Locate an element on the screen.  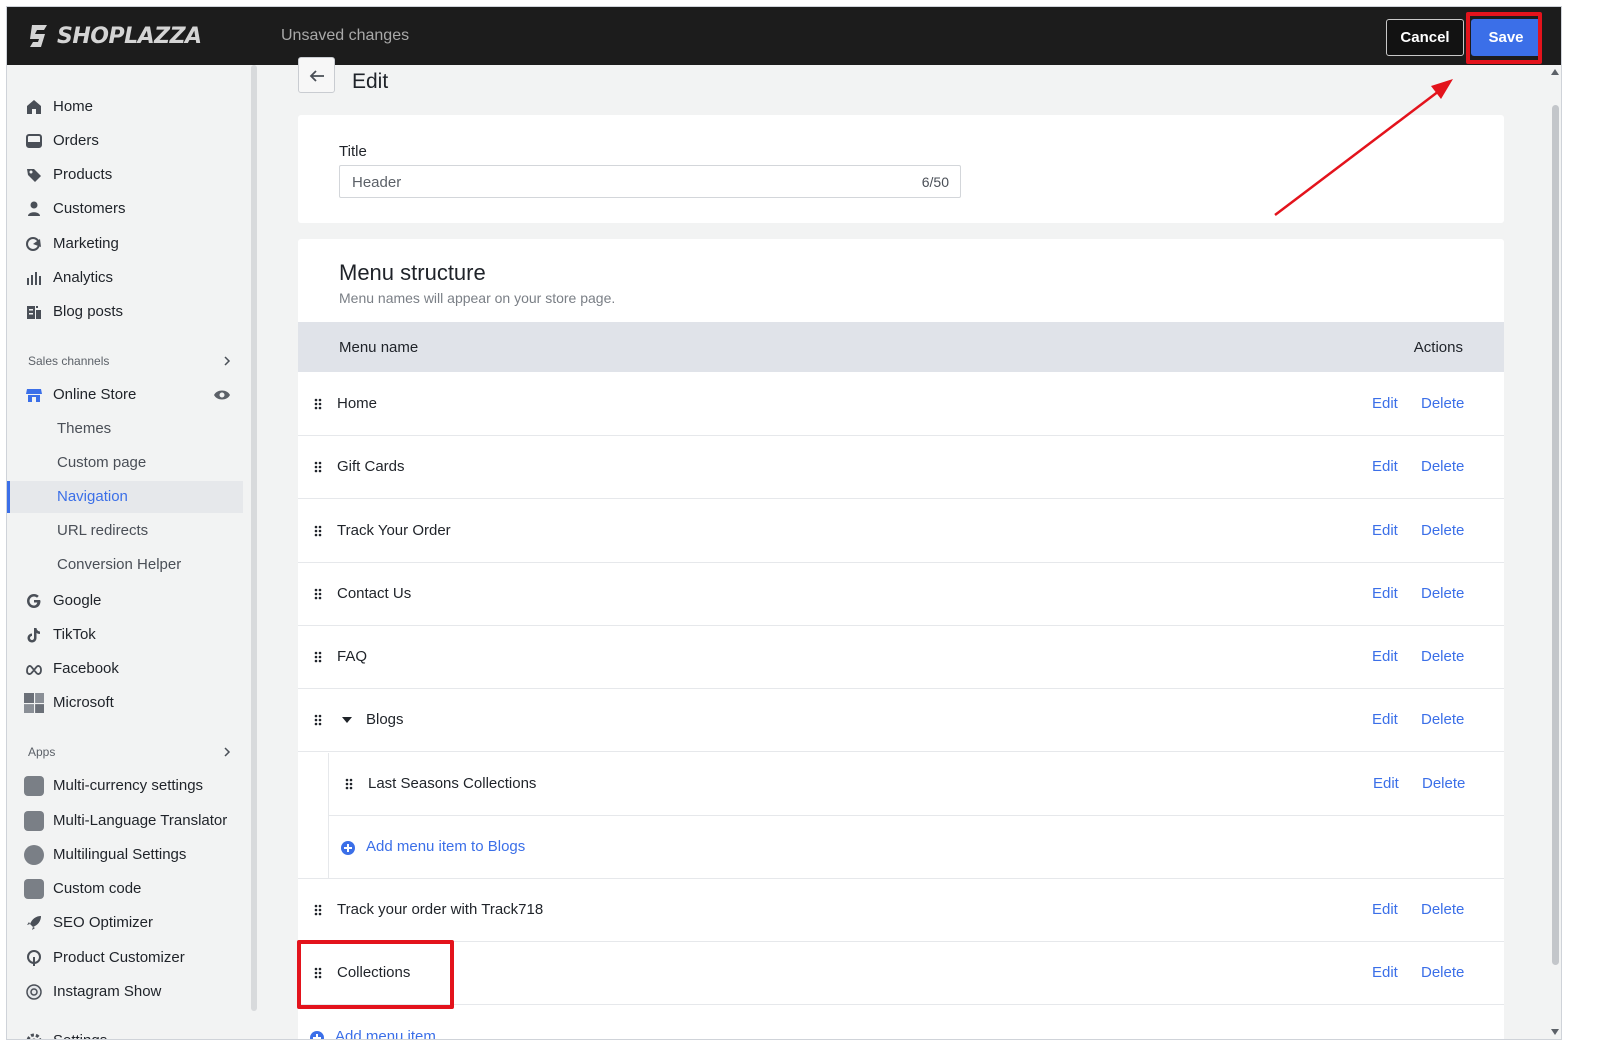
sidebar-item-label: SEO Optimizer is located at coordinates (103, 922).